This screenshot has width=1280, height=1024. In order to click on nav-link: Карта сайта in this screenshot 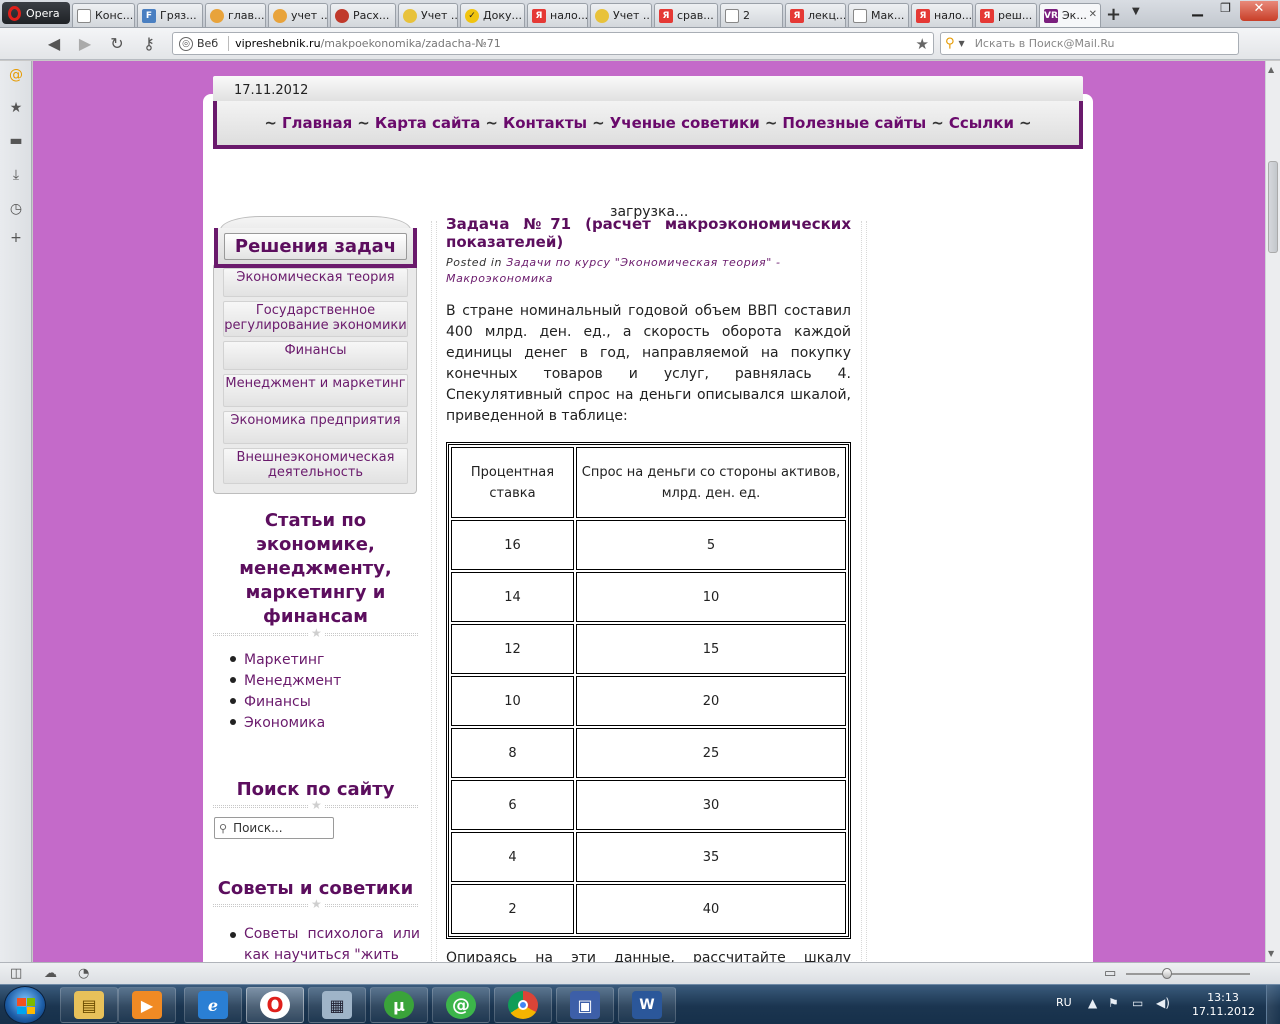, I will do `click(428, 123)`.